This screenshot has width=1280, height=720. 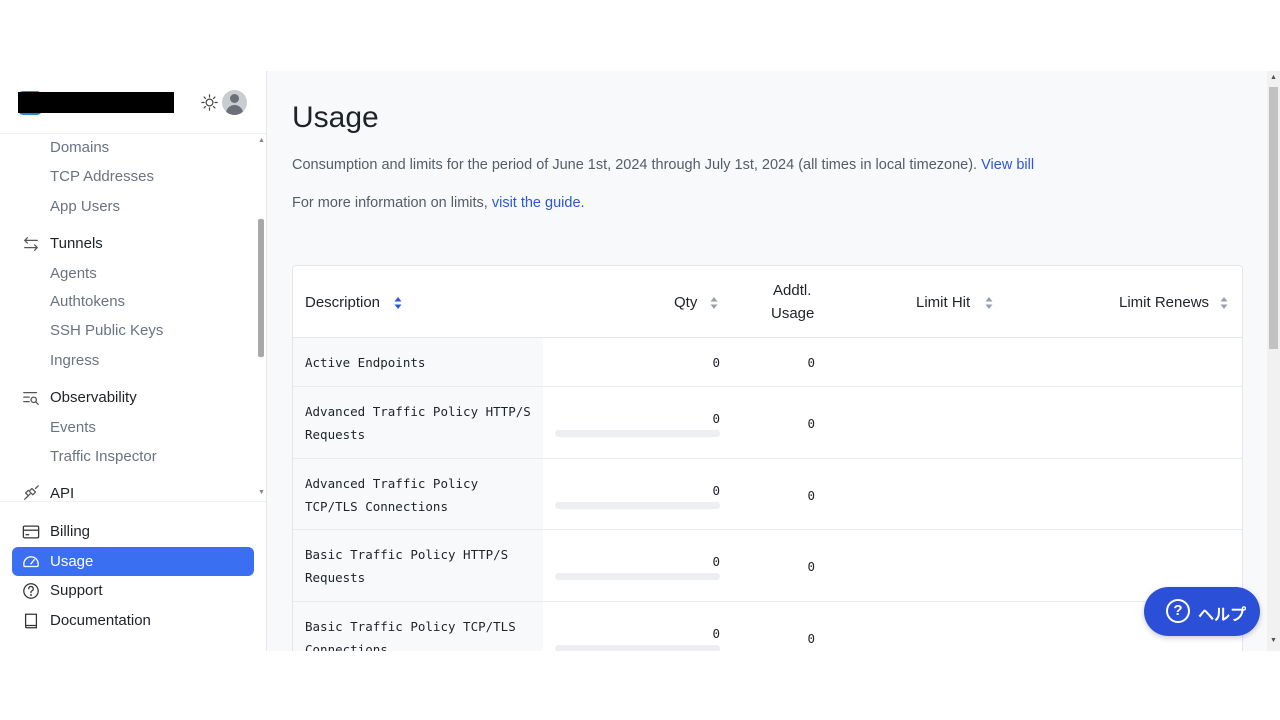 I want to click on arrows-swap-icon, so click(x=31, y=244).